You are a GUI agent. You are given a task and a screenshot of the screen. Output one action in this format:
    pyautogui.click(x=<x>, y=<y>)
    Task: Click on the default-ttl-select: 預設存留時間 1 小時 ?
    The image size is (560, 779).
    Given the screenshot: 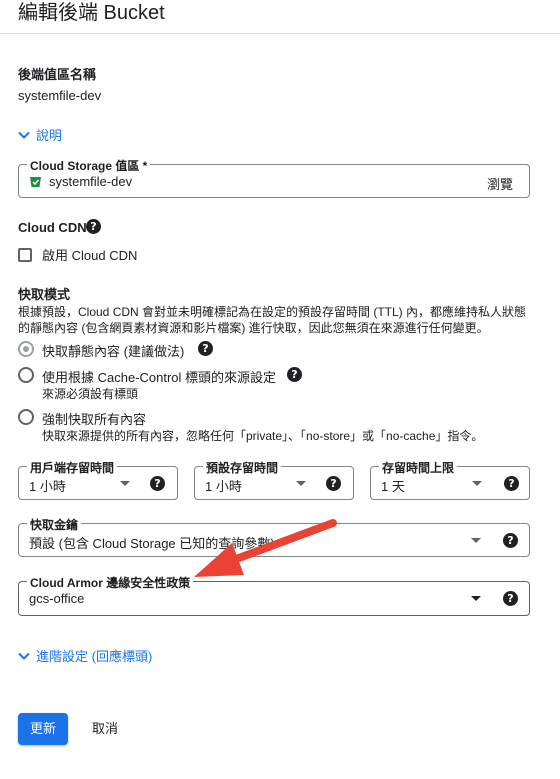 What is the action you would take?
    pyautogui.click(x=274, y=479)
    